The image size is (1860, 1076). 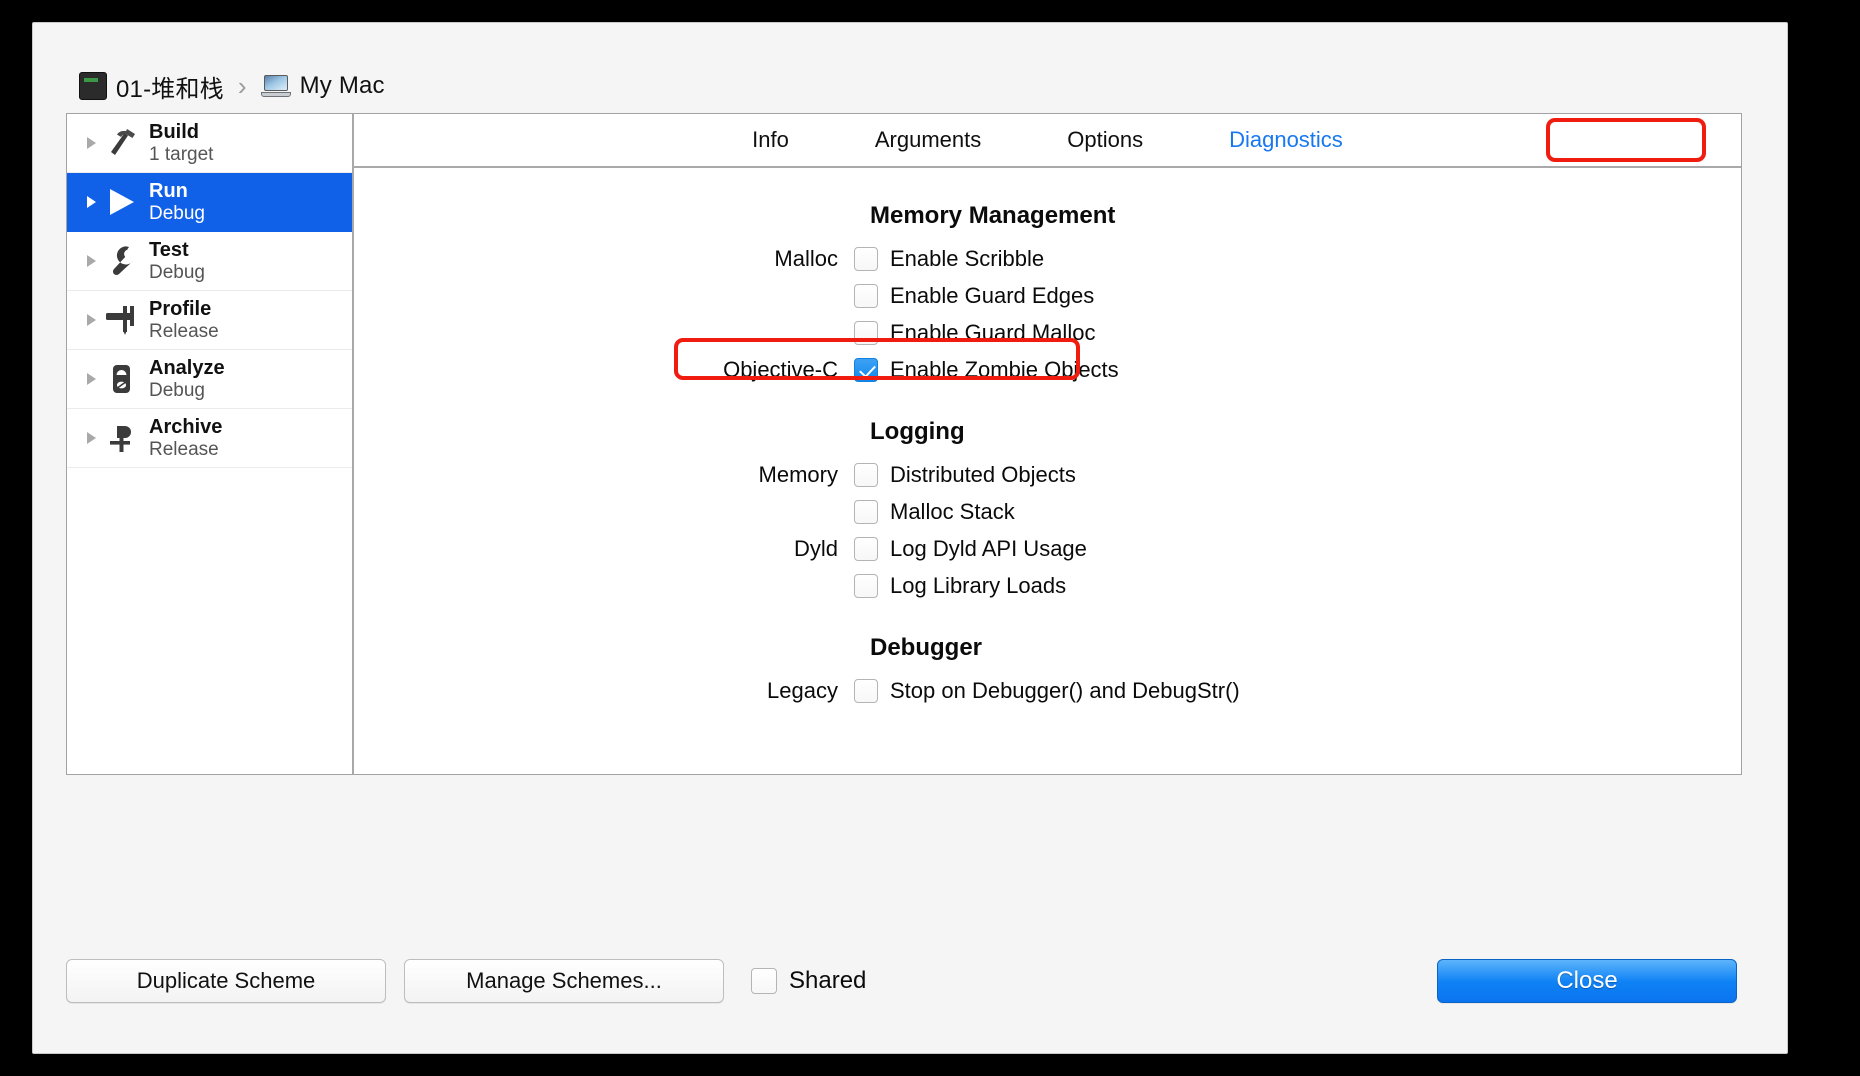 What do you see at coordinates (121, 143) in the screenshot?
I see `hammer-icon` at bounding box center [121, 143].